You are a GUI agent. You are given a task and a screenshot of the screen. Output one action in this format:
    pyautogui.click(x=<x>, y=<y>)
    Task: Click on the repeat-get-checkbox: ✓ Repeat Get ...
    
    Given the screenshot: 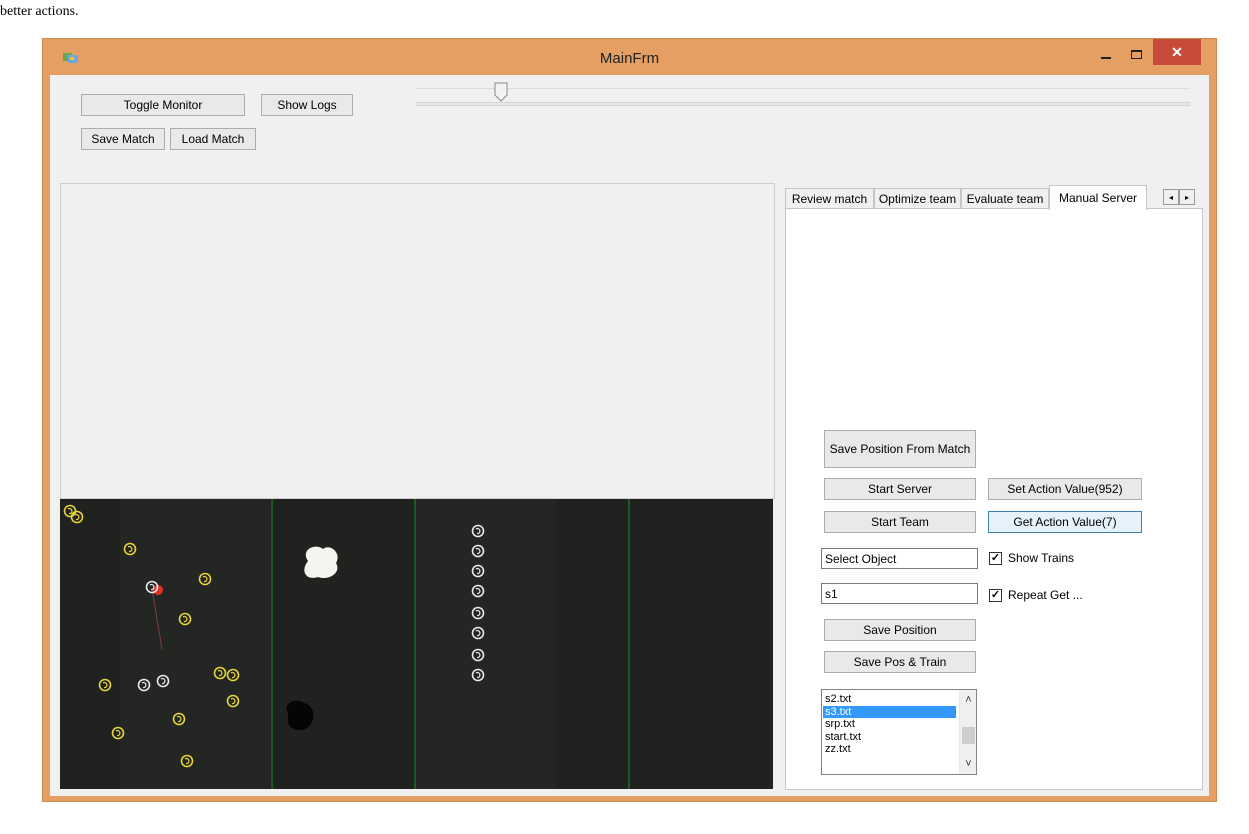 What is the action you would take?
    pyautogui.click(x=1036, y=595)
    